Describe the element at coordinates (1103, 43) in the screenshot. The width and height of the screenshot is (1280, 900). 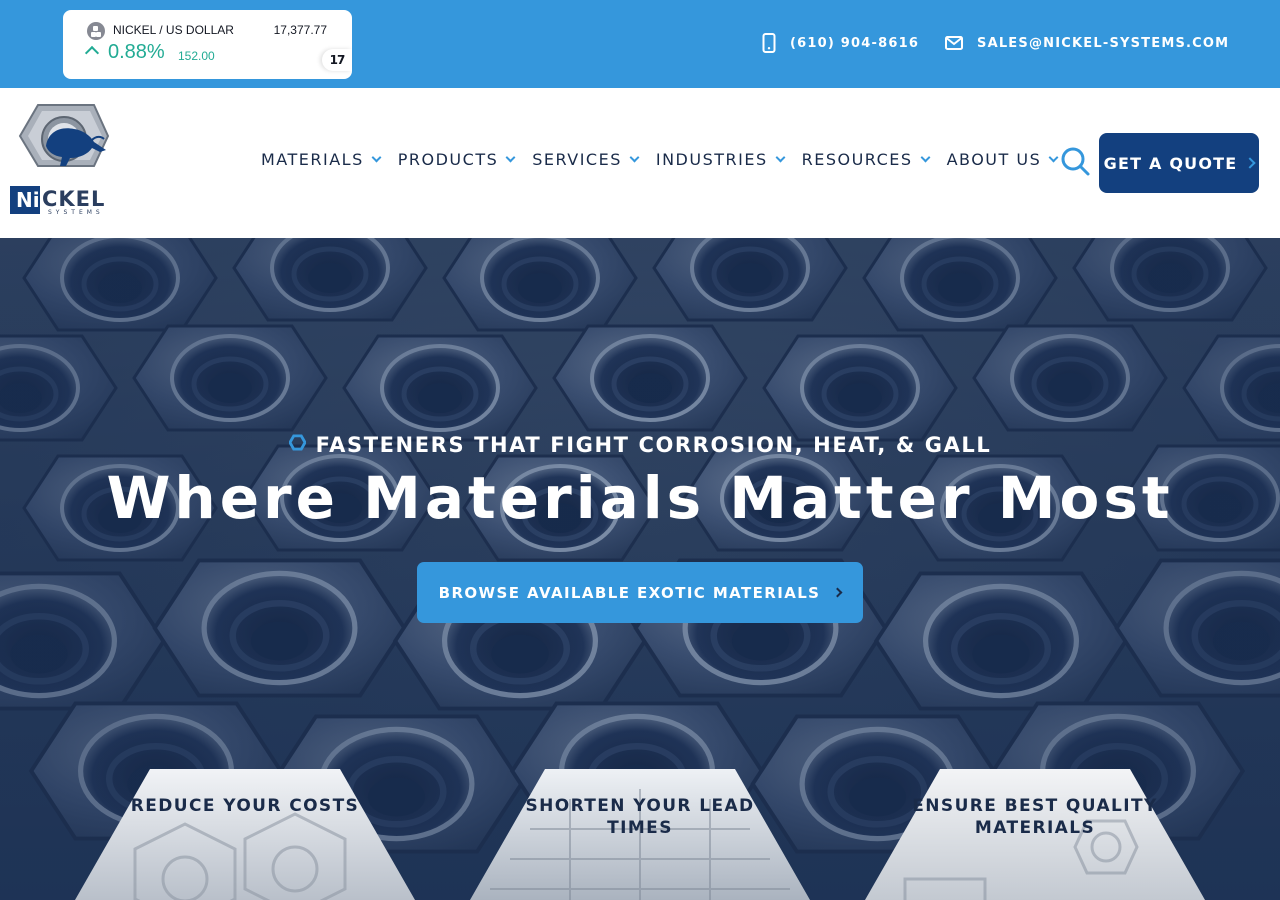
I see `email-address: SALES@NICKEL-SYSTEMS.COM` at that location.